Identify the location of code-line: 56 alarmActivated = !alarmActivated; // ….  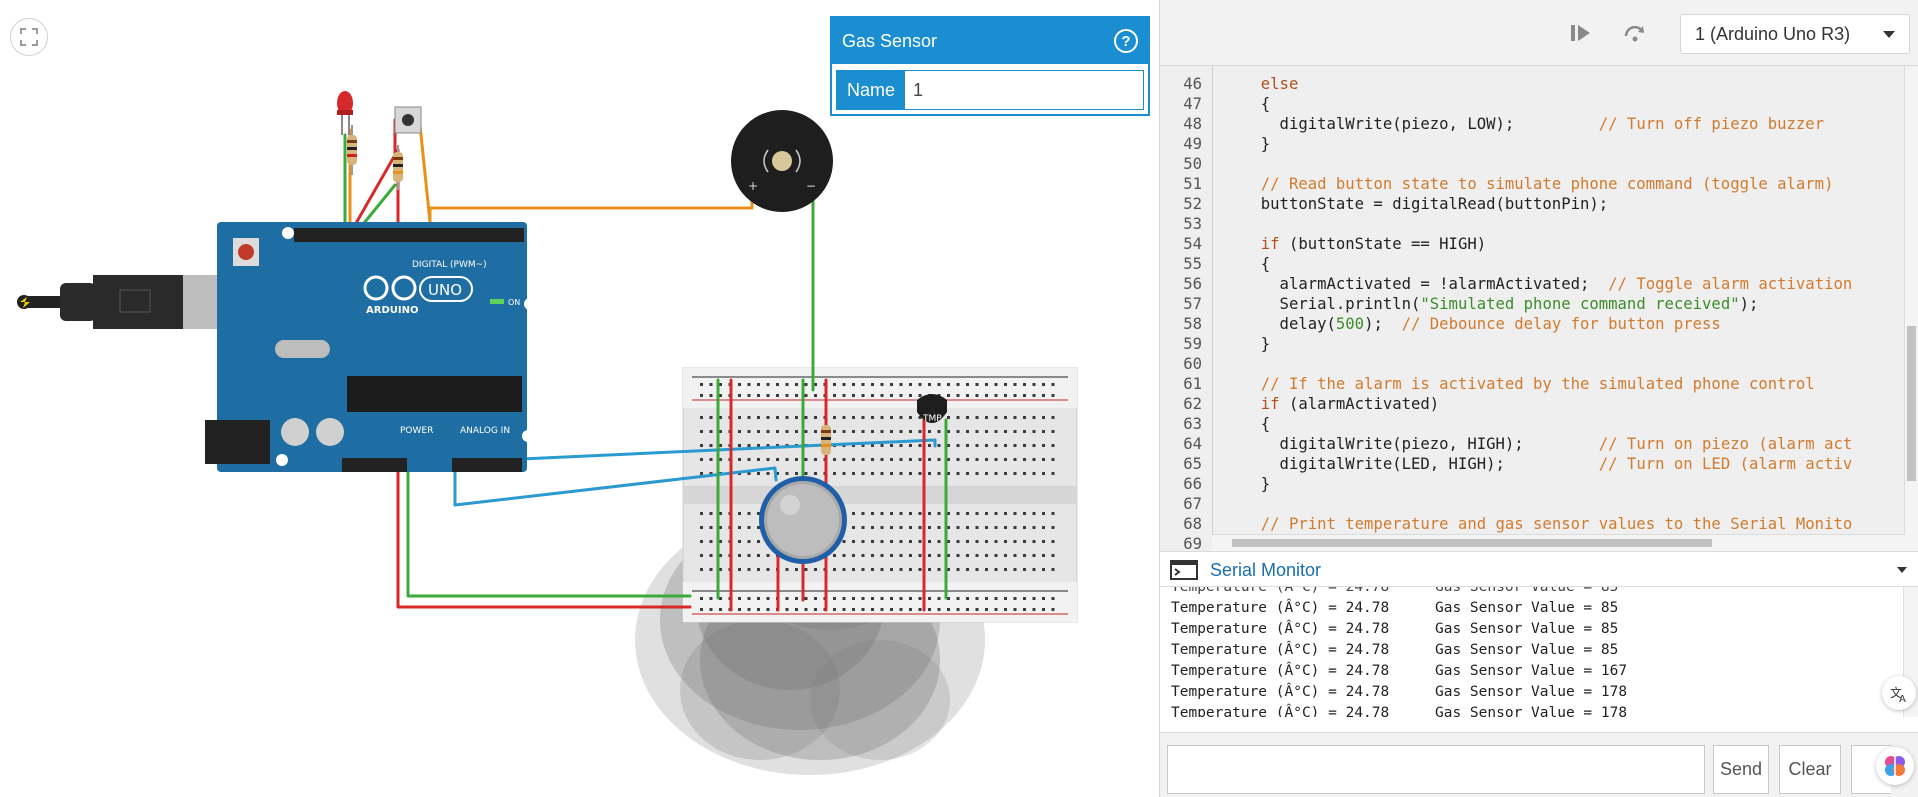
(1530, 284).